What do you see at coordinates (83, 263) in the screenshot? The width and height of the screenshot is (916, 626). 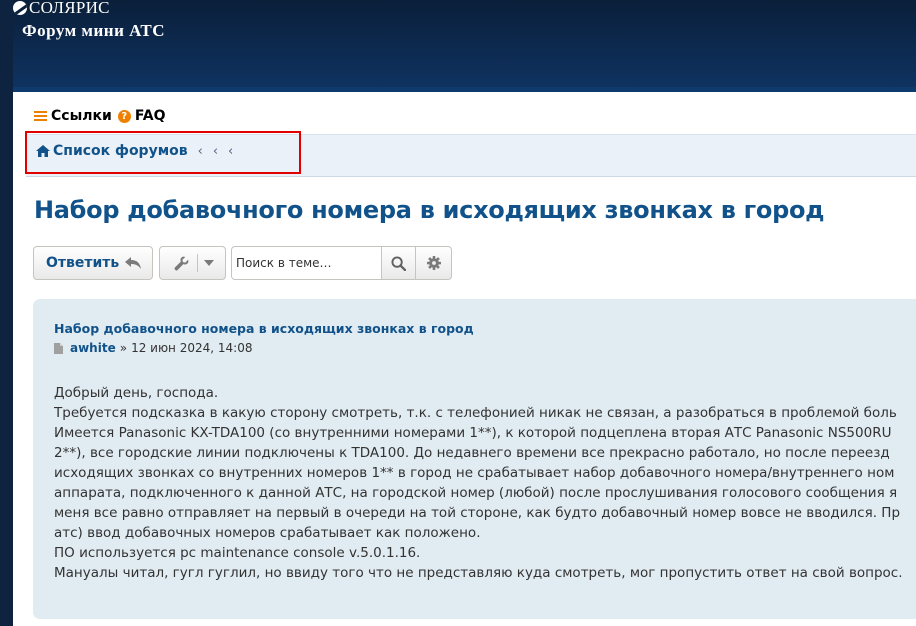 I see `reply-button-label: Ответить` at bounding box center [83, 263].